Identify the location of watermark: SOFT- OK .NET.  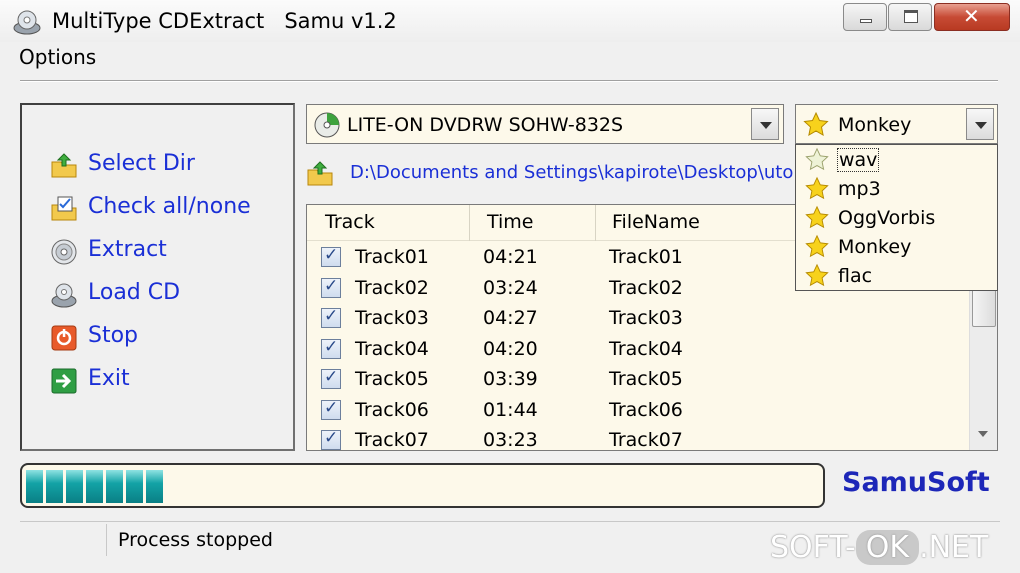
(879, 547).